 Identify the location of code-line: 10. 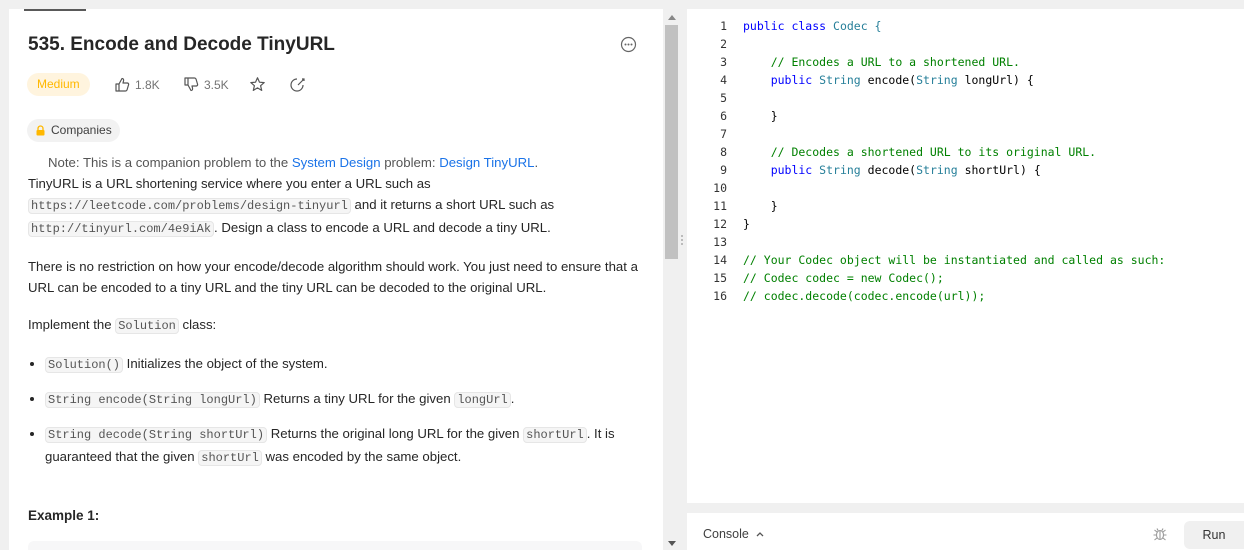
(965, 188).